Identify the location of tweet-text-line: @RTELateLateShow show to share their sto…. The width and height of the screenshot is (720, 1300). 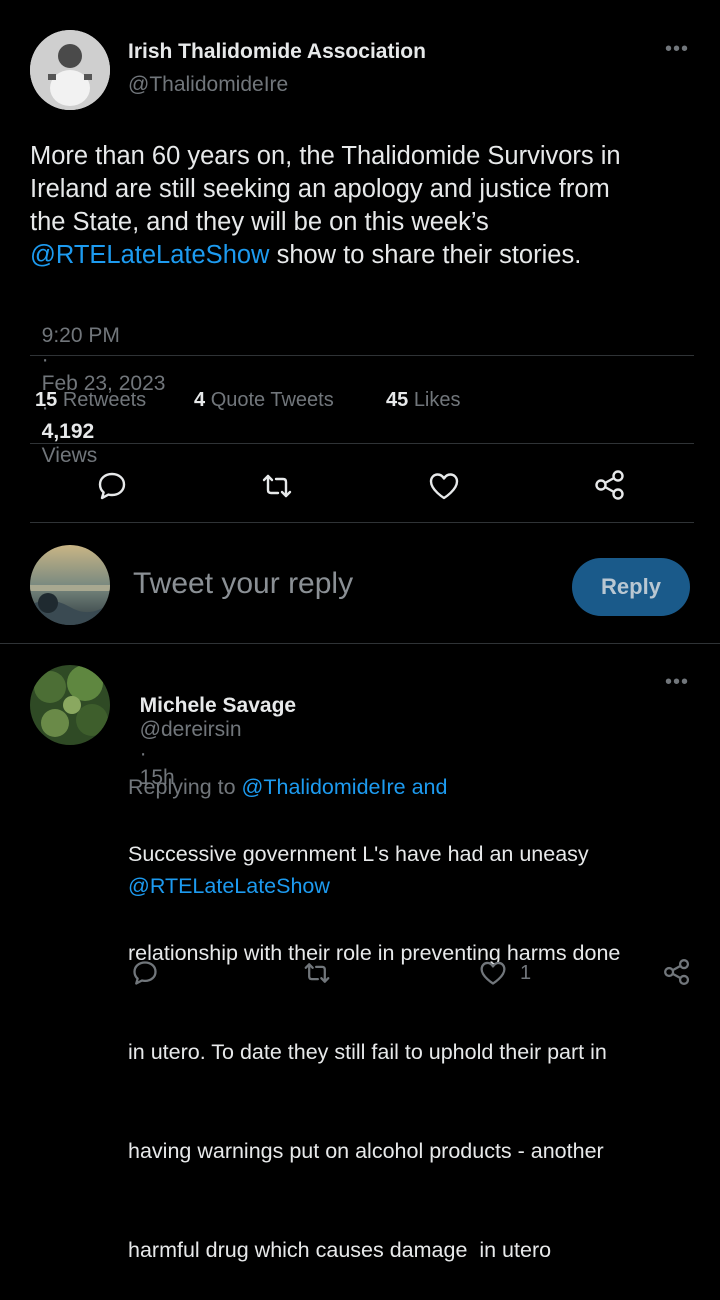
(365, 255).